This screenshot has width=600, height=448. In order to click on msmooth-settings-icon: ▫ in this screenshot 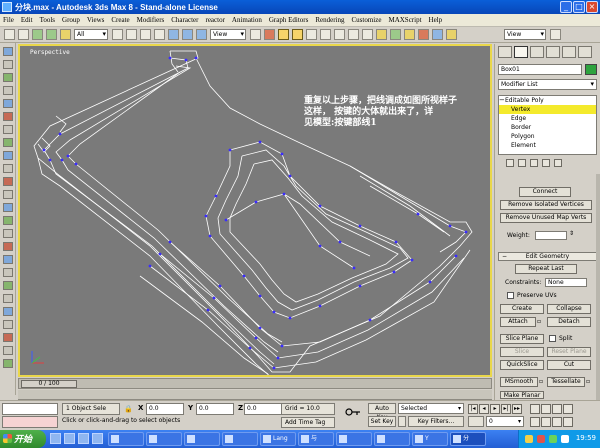, I will do `click(541, 381)`.